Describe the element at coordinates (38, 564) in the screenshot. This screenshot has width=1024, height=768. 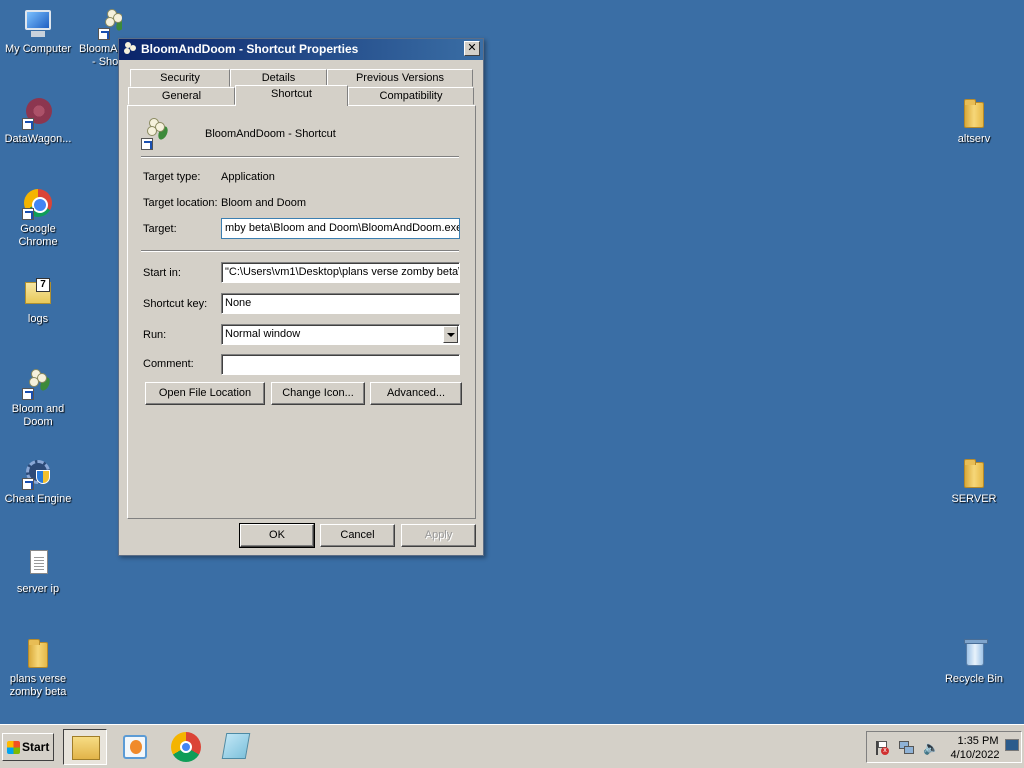
I see `text-document-icon` at that location.